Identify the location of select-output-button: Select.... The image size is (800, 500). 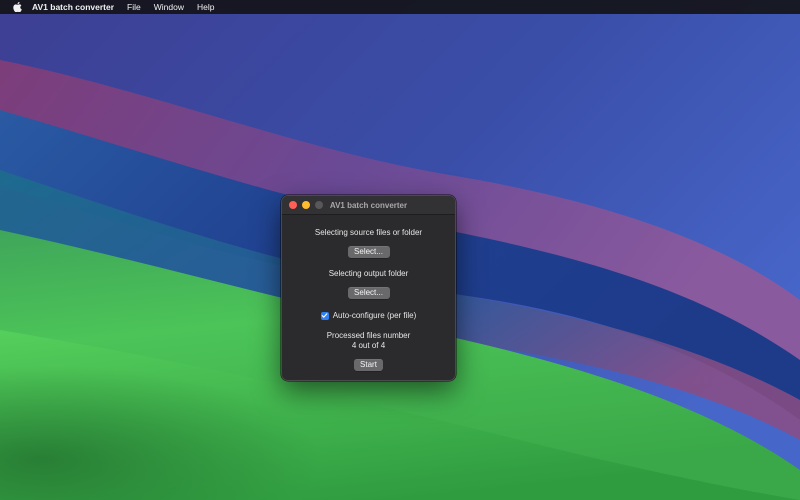
(368, 293).